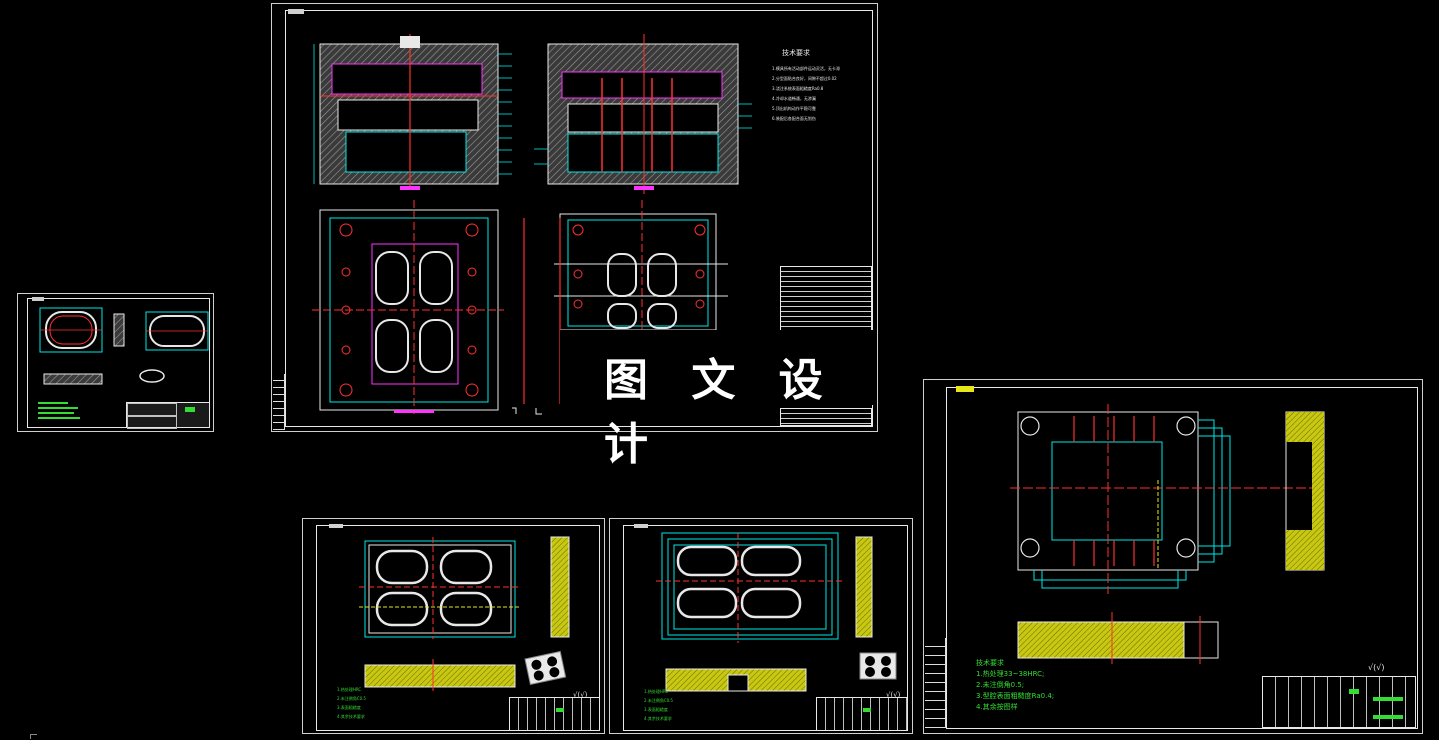 This screenshot has height=740, width=1439. I want to click on tech-req-line: 1.模具所有活动部件运动灵活，无卡滞, so click(806, 68).